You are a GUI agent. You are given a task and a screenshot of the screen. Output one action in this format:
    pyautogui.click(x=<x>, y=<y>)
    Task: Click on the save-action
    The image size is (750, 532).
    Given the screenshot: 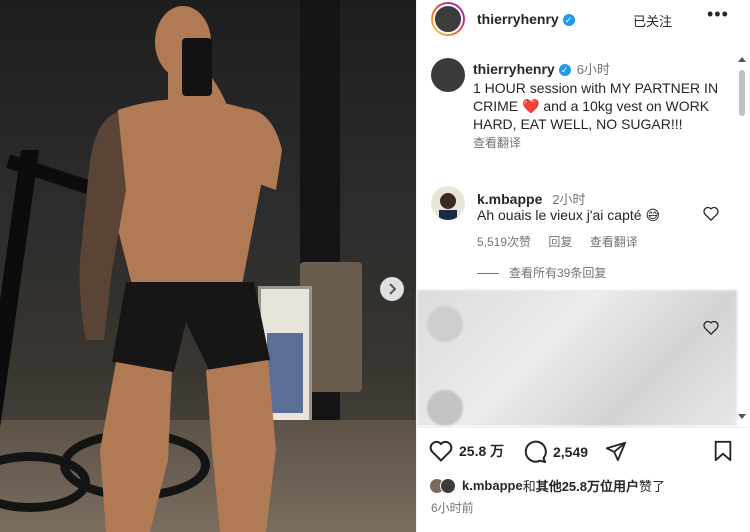 What is the action you would take?
    pyautogui.click(x=723, y=451)
    